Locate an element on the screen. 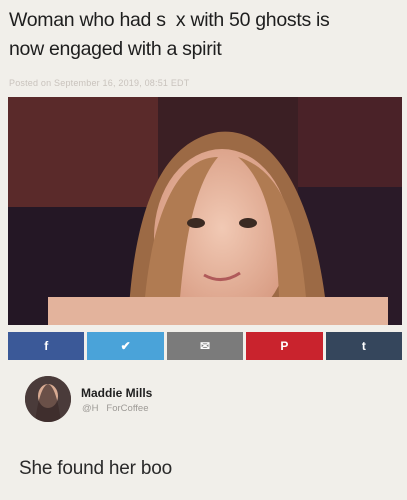 This screenshot has width=407, height=500. tumblr-icon: t is located at coordinates (363, 346).